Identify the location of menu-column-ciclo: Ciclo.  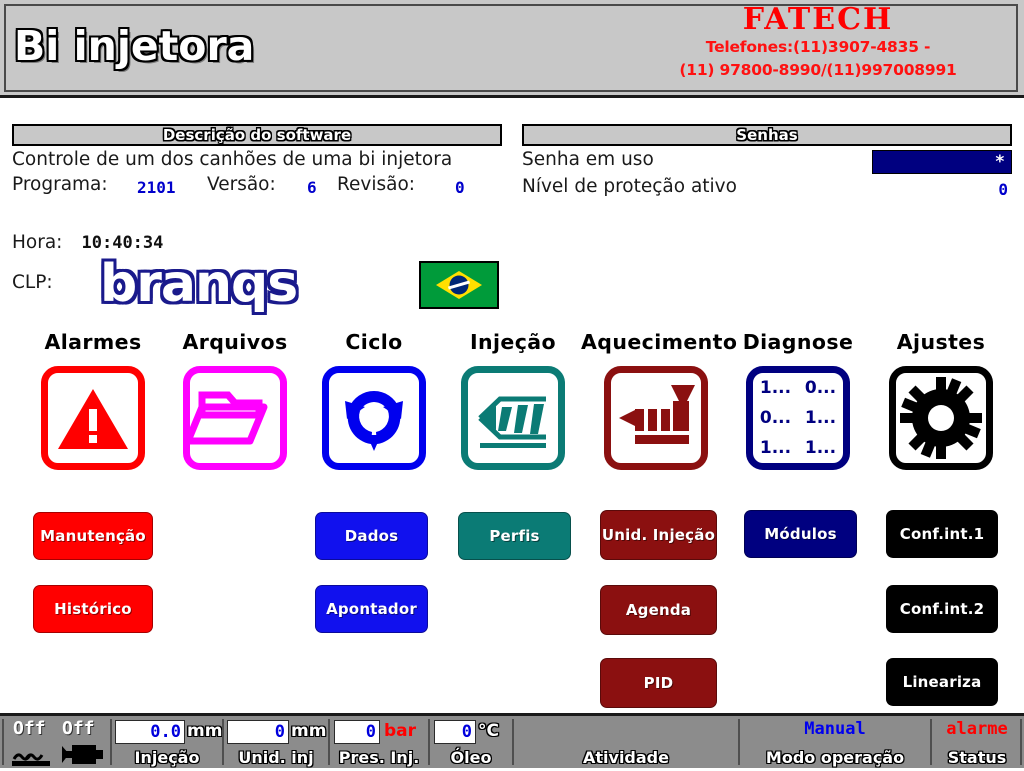
(374, 400).